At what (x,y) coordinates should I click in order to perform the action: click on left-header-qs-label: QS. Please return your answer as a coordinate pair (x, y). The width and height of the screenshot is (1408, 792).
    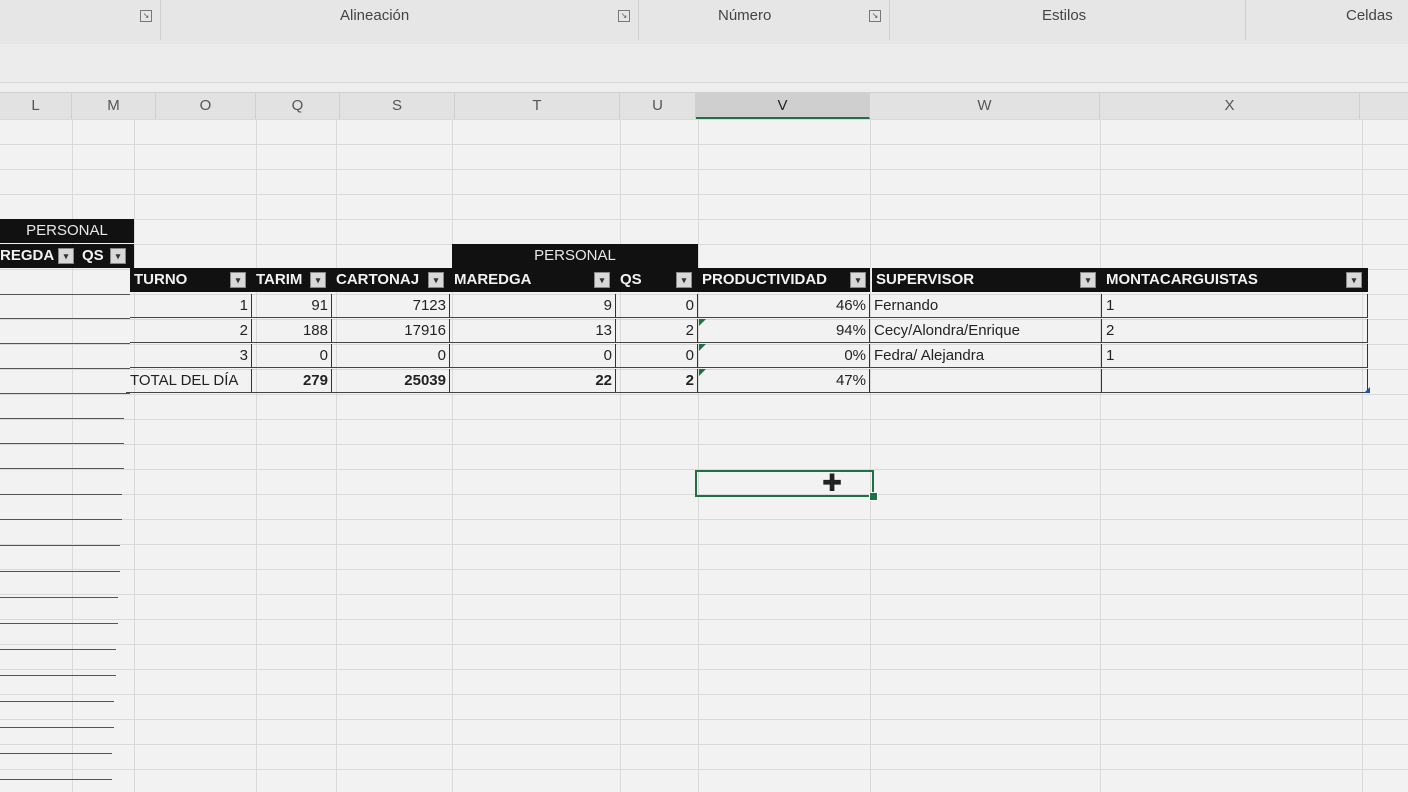
    Looking at the image, I should click on (93, 255).